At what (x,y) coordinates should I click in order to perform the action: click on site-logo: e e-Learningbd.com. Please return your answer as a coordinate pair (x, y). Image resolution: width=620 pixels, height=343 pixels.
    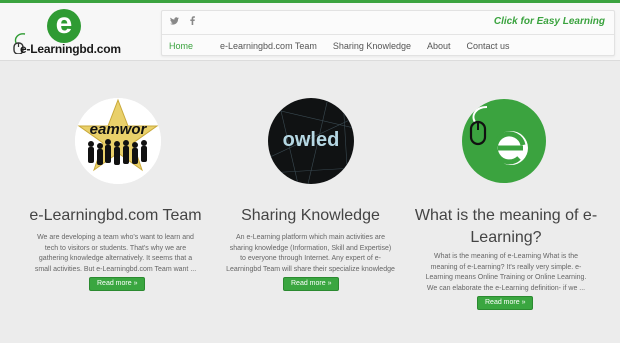
    Looking at the image, I should click on (75, 33).